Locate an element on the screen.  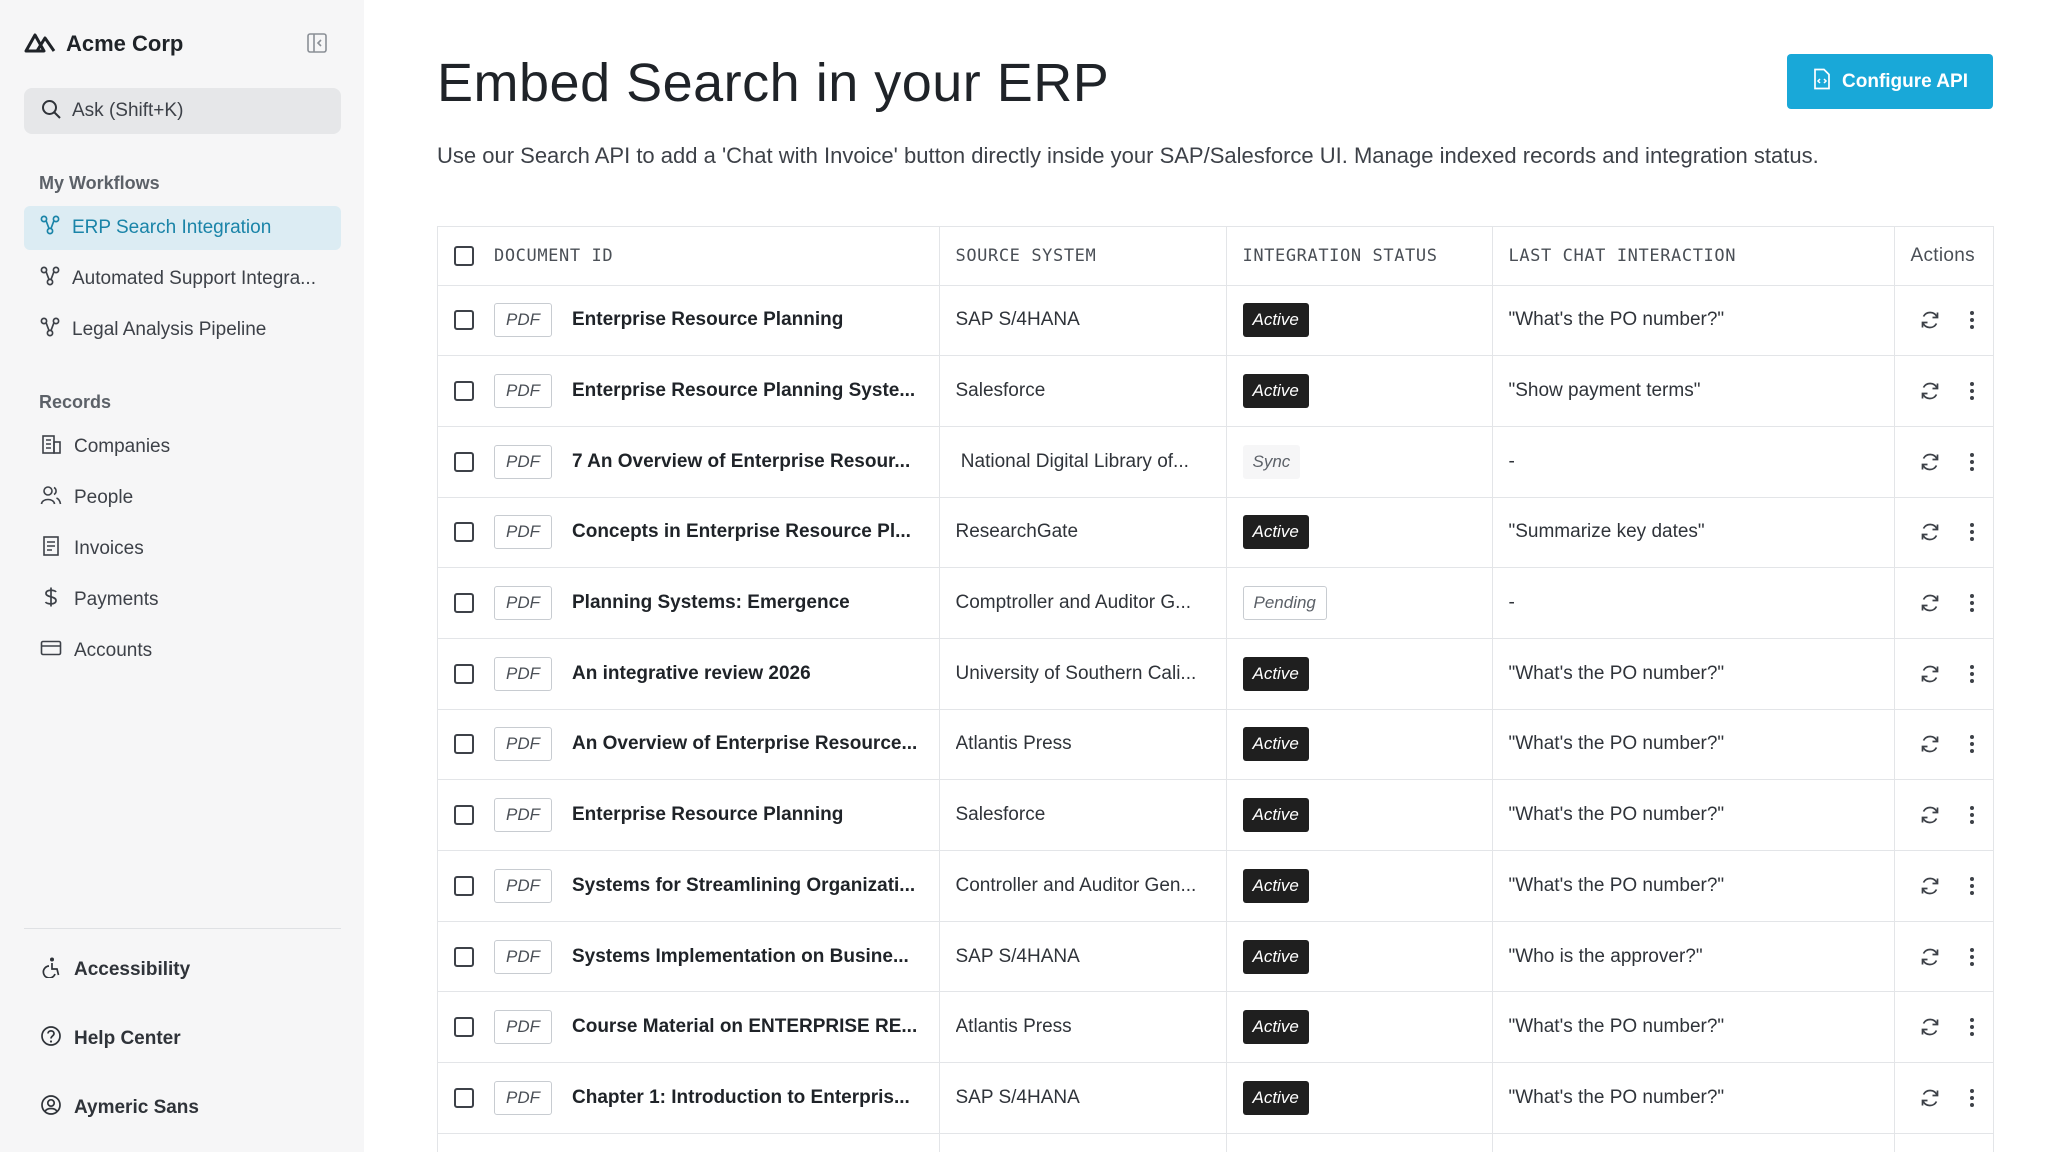
help-center-link: Help Center is located at coordinates (110, 1039).